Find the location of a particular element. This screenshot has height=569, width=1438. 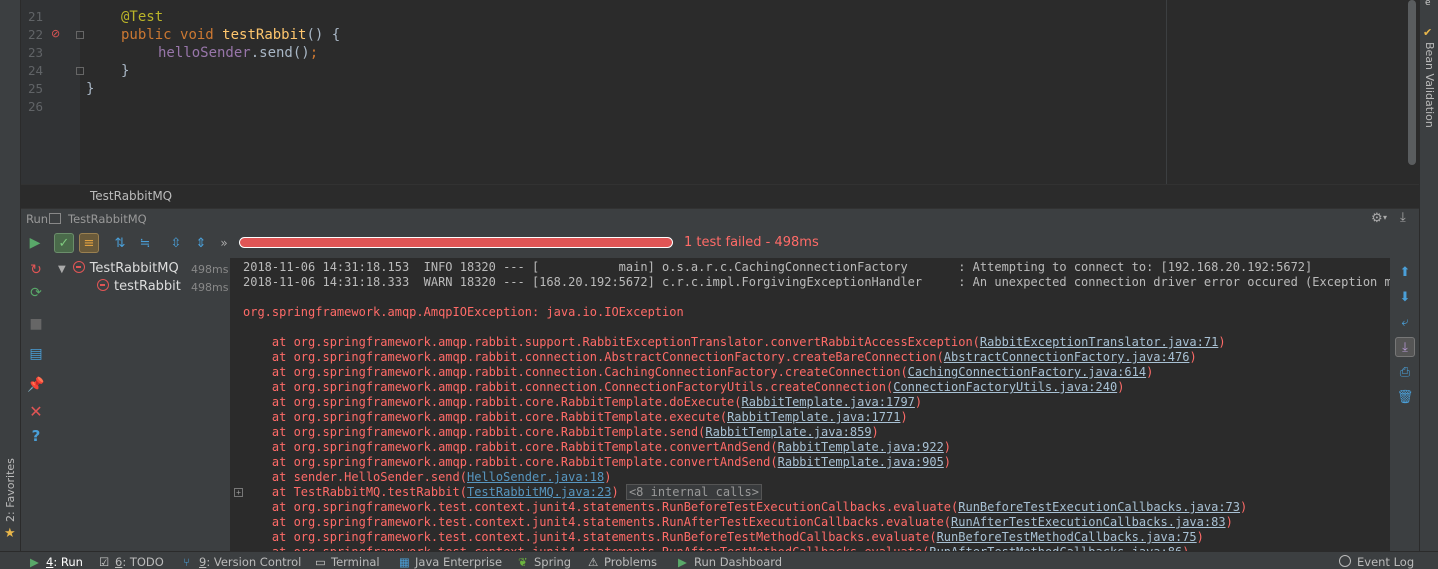

tool-tab-2: 9: Version Control is located at coordinates (250, 562).